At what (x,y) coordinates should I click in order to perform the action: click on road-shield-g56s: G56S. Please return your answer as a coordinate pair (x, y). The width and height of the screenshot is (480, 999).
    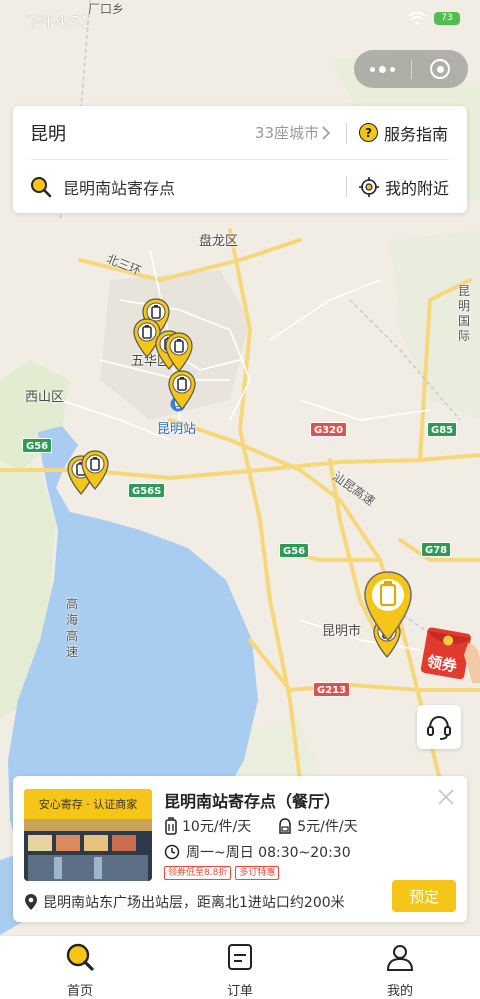
    Looking at the image, I should click on (147, 490).